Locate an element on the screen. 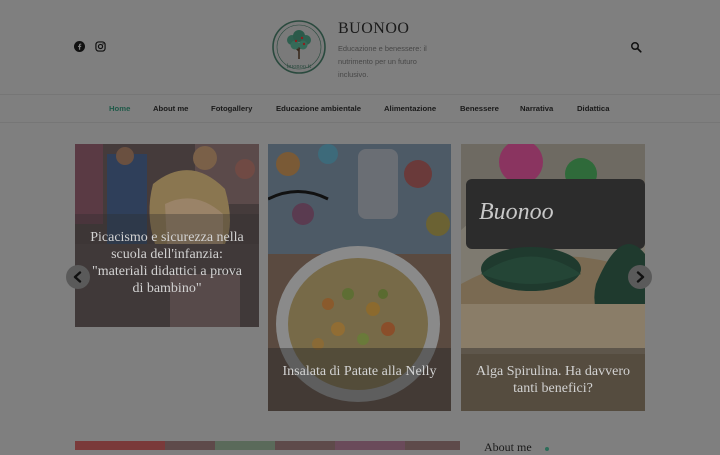 This screenshot has height=455, width=720. logo-text: buonoo.it is located at coordinates (299, 66).